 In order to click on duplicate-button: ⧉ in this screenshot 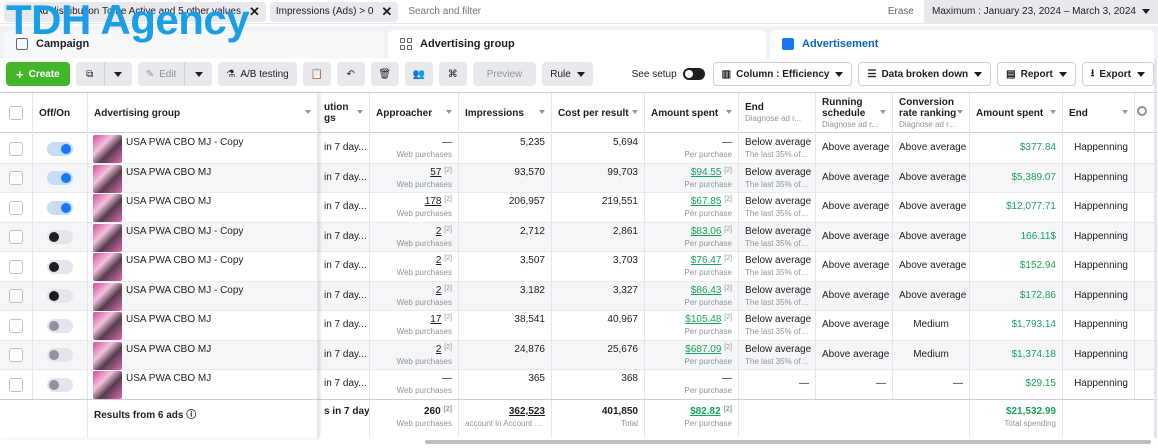, I will do `click(89, 74)`.